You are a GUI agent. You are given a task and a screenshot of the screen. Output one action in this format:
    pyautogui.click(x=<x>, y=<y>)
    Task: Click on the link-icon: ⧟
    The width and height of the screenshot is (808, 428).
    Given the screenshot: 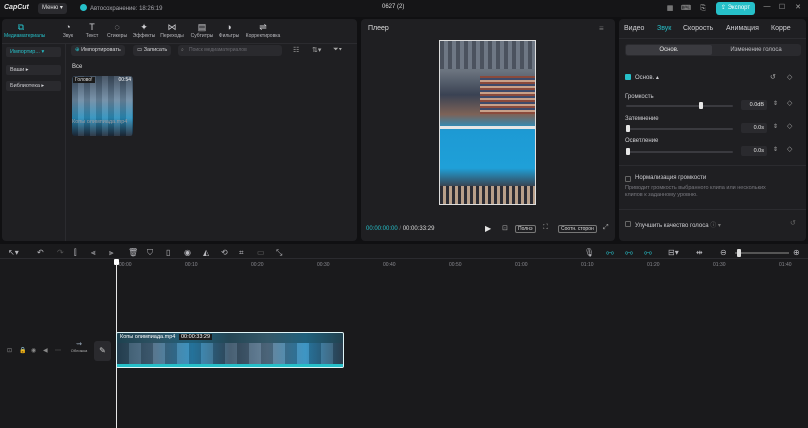 What is the action you would take?
    pyautogui.click(x=648, y=253)
    